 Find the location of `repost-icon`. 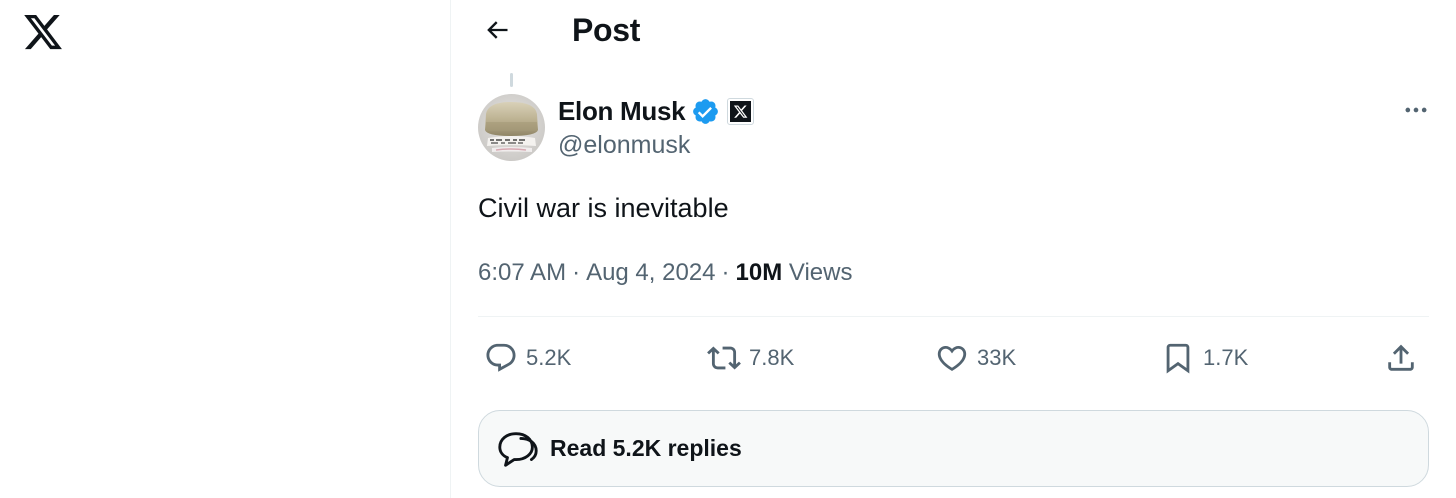

repost-icon is located at coordinates (724, 358).